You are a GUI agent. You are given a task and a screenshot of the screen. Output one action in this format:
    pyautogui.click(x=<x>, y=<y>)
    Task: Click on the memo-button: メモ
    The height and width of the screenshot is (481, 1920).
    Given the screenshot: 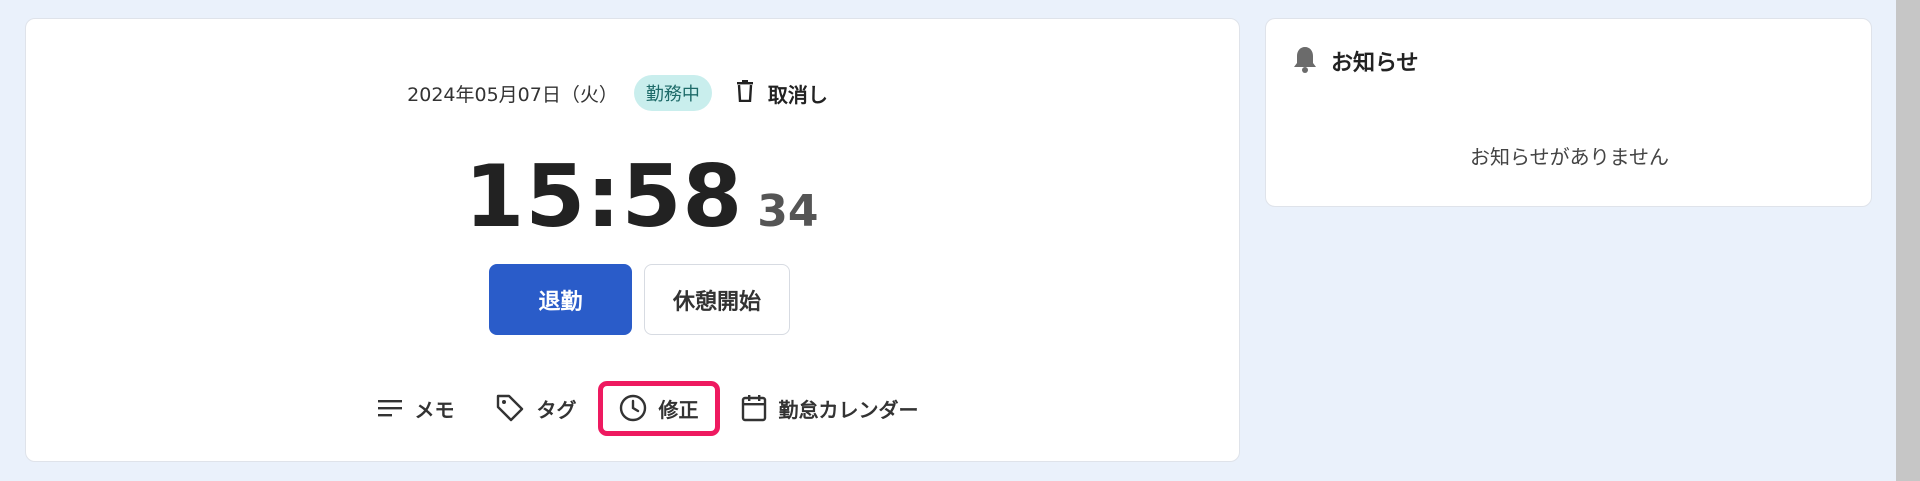 What is the action you would take?
    pyautogui.click(x=416, y=408)
    